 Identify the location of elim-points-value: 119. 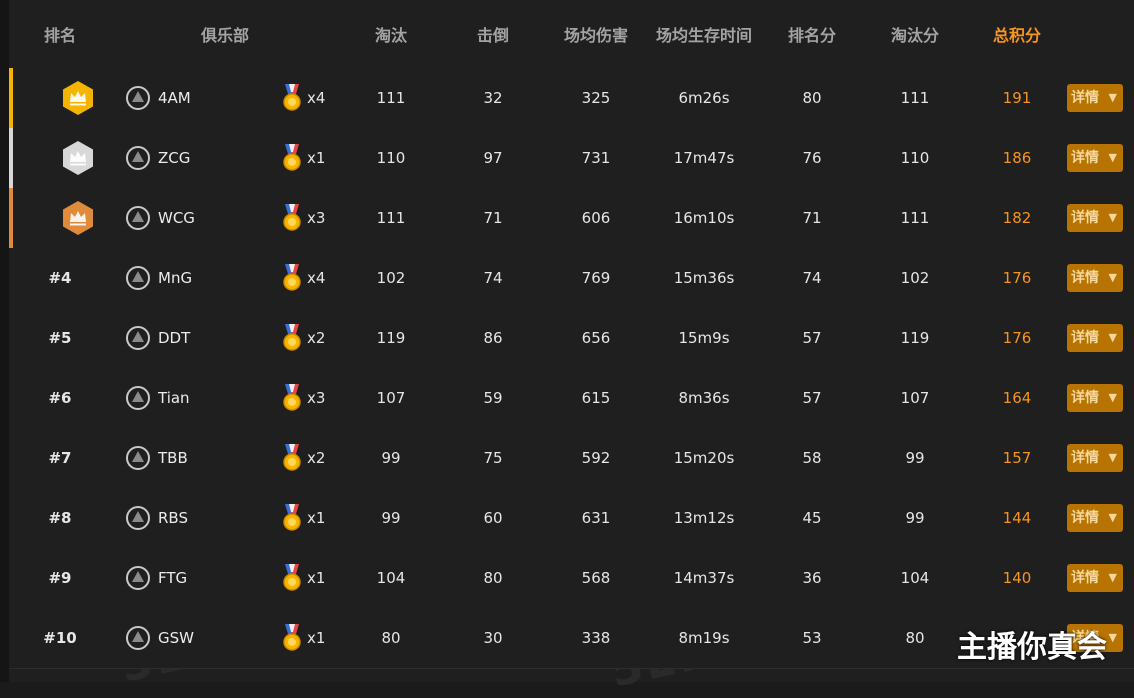
(915, 338).